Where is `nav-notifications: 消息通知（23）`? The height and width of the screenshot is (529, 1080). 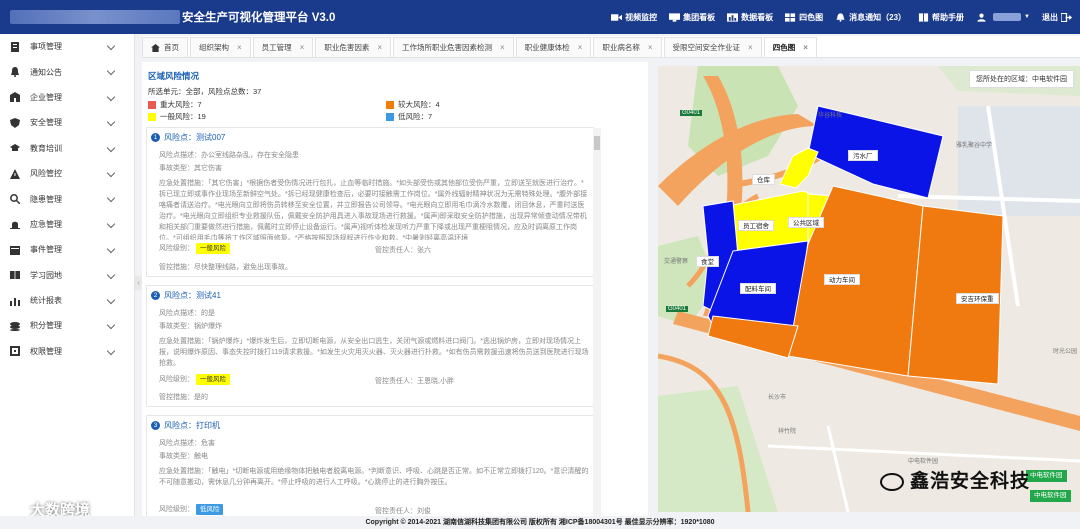
nav-notifications: 消息通知（23） is located at coordinates (870, 17).